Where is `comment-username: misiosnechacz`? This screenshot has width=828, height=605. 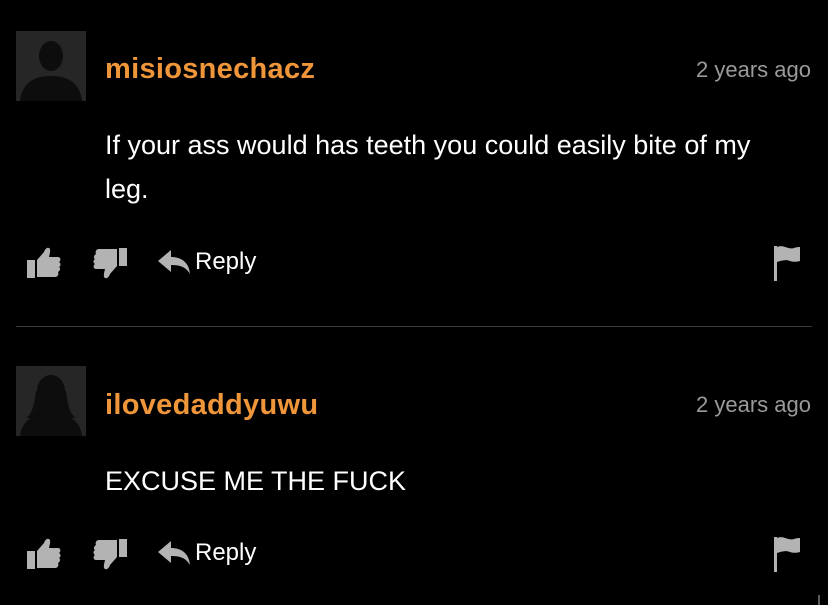
comment-username: misiosnechacz is located at coordinates (210, 69).